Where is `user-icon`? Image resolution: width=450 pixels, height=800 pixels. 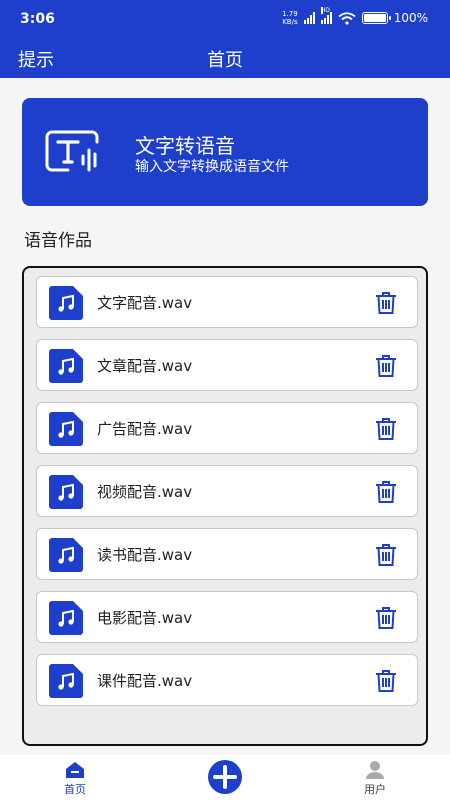 user-icon is located at coordinates (375, 770).